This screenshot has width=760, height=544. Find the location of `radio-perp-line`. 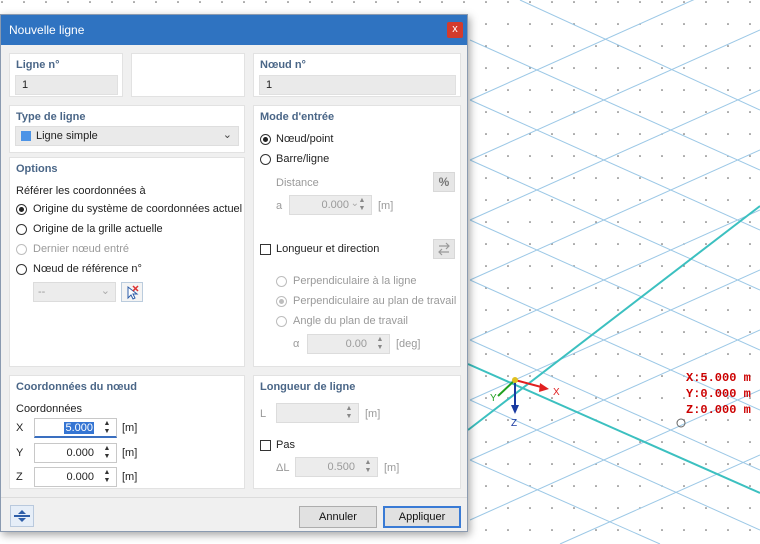

radio-perp-line is located at coordinates (281, 281).